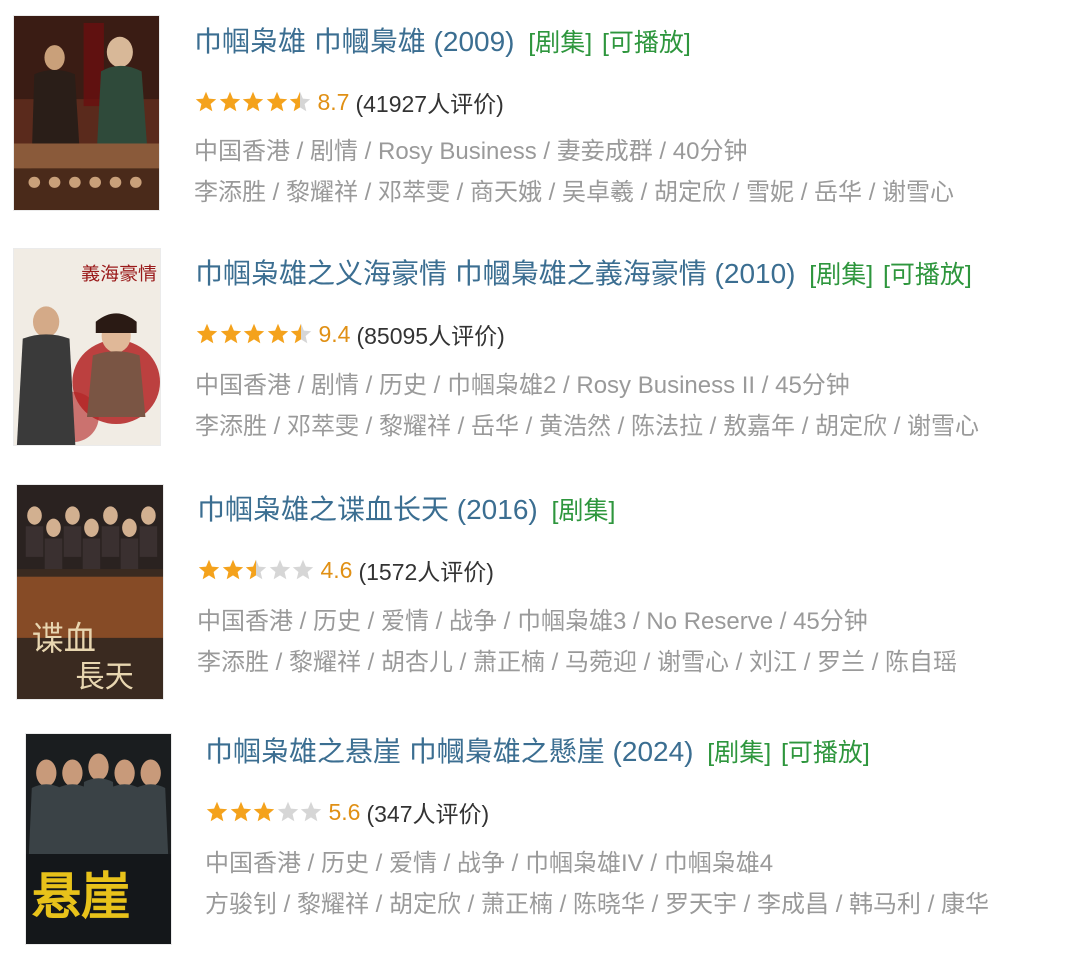  I want to click on result-title: 巾帼枭雄之义海豪情 巾幗梟雄之義海豪情 (2010), so click(495, 273).